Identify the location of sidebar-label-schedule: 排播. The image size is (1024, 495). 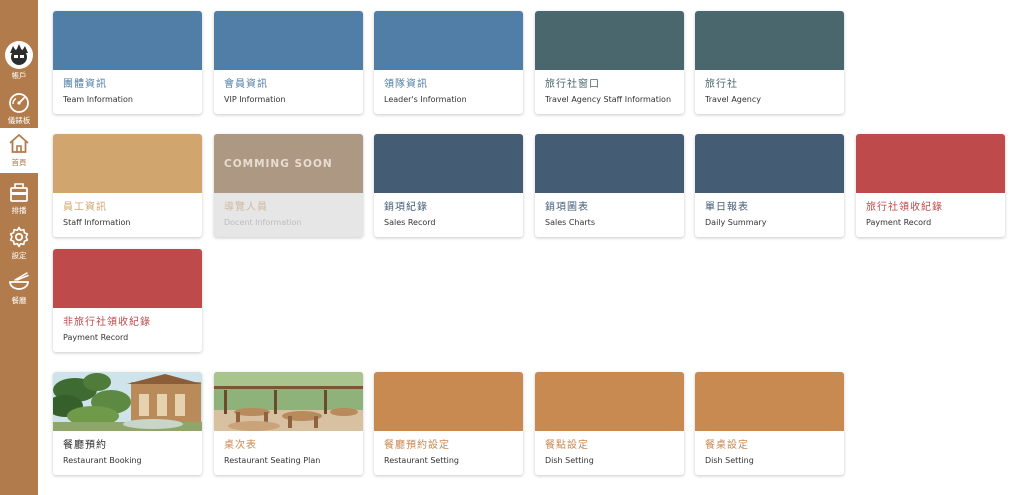
(19, 210).